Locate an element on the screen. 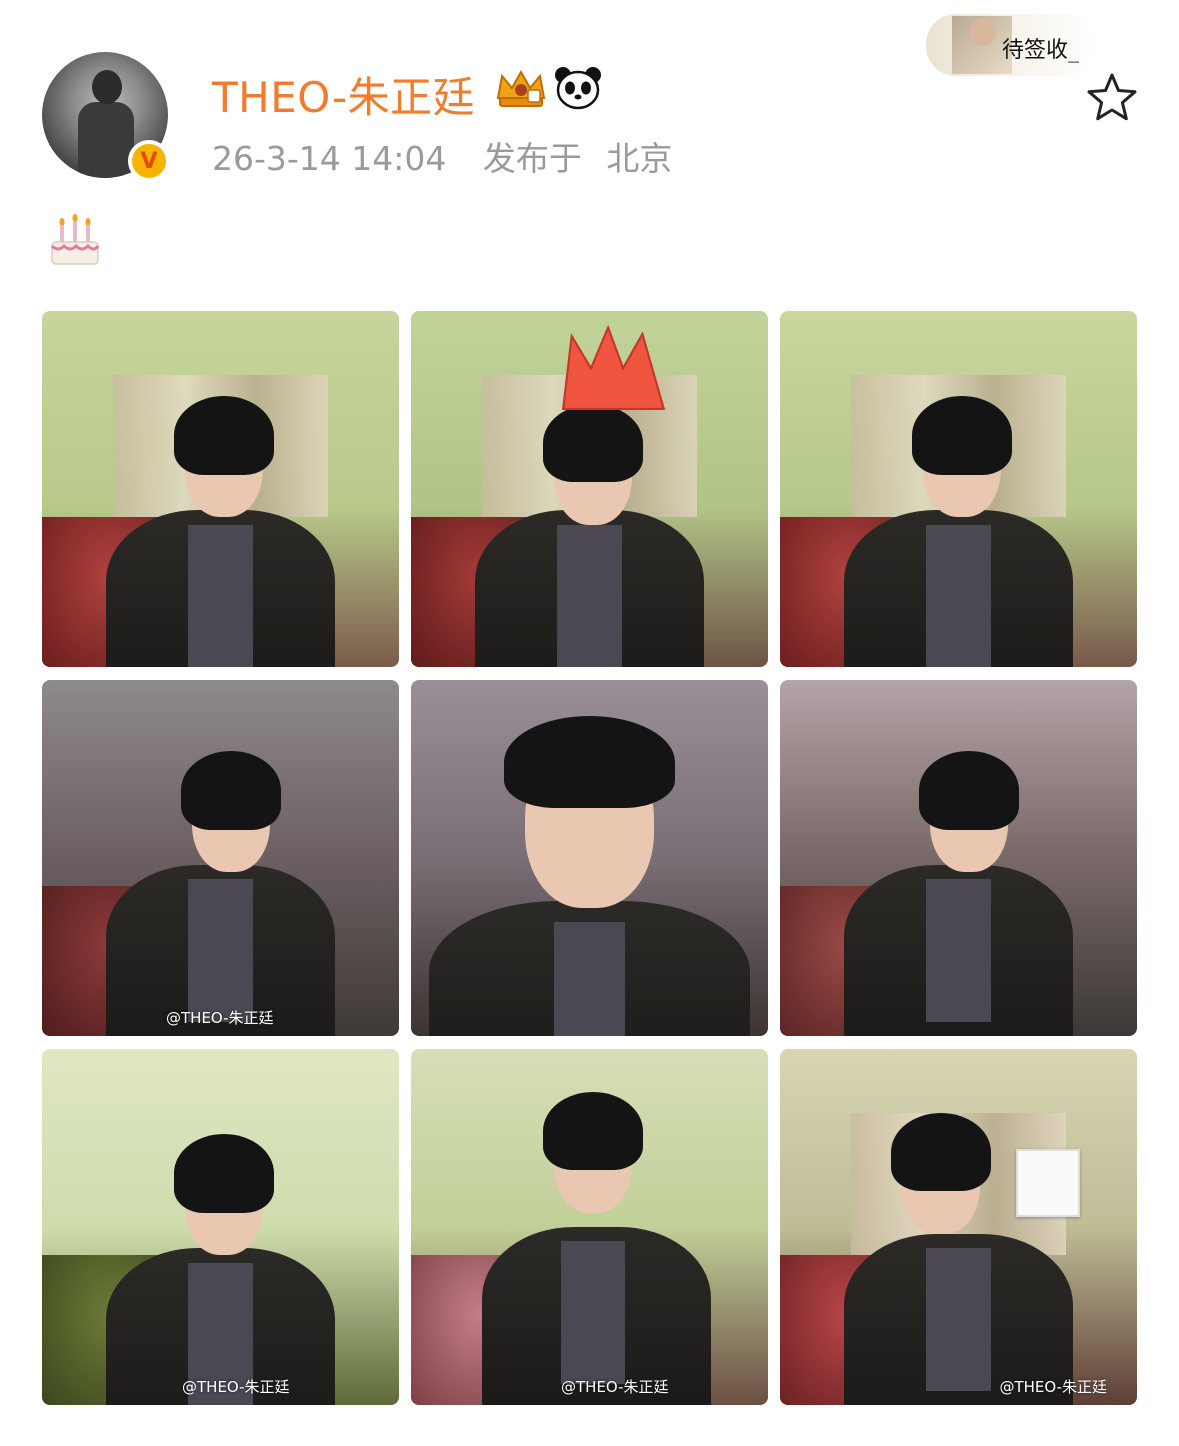 The image size is (1179, 1446). post-timestamp: 26-3-14 14:04 is located at coordinates (329, 158).